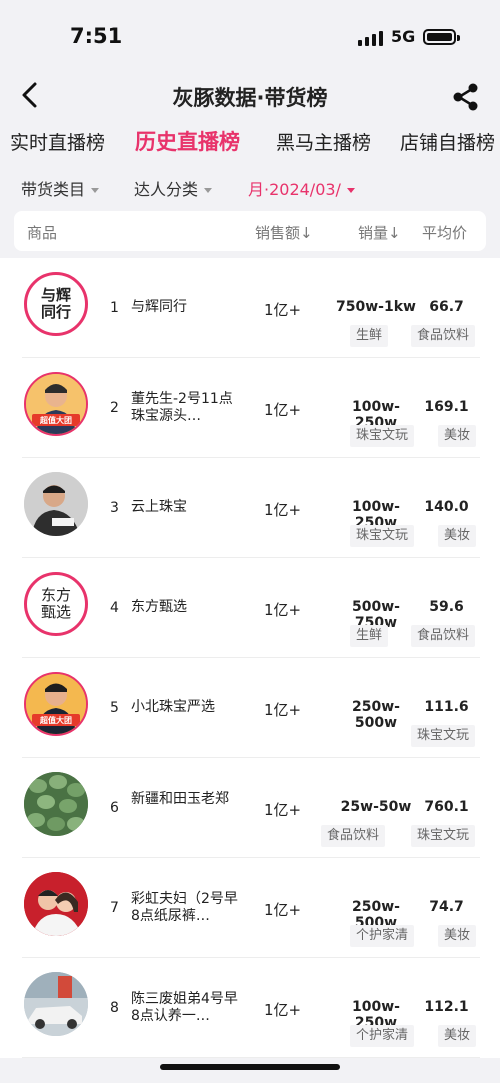  What do you see at coordinates (250, 308) in the screenshot?
I see `table-row: 与辉同行 1 与辉同行 1亿+ 750w-1kw 66.7 生鲜 食品饮料` at bounding box center [250, 308].